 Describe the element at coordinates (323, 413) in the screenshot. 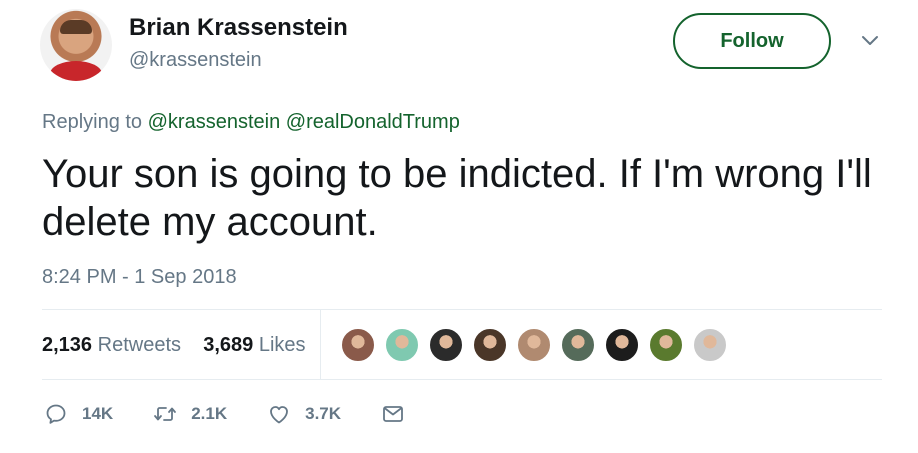

I see `like-count: 3.7K` at that location.